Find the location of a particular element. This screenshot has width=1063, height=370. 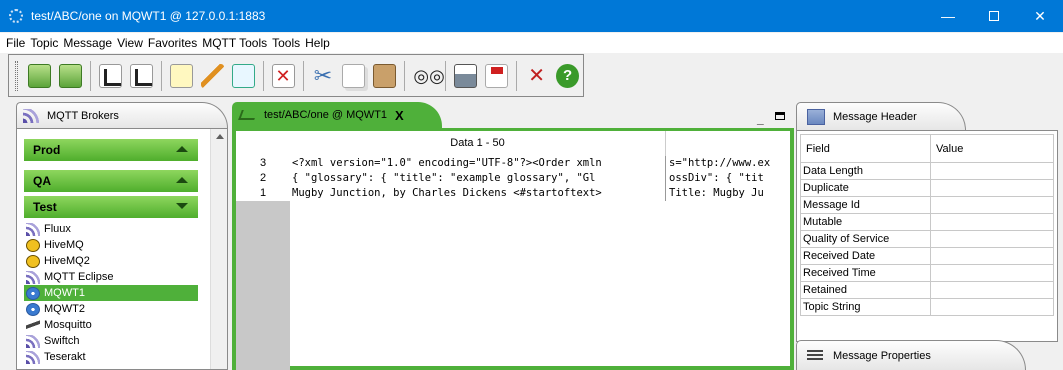

table-row: Quality of Service is located at coordinates (927, 239).